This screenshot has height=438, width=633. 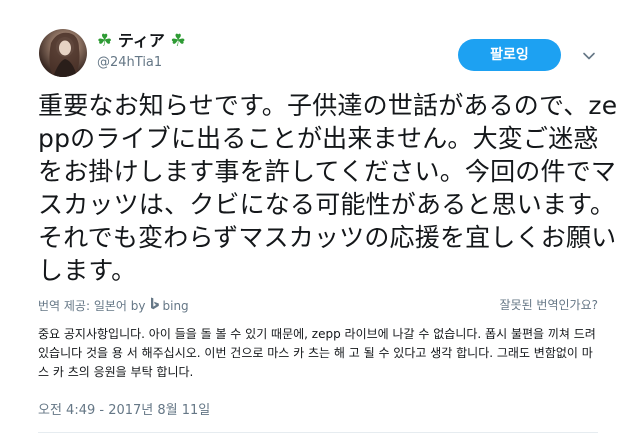 What do you see at coordinates (92, 305) in the screenshot?
I see `translation-provided-label: 번역 제공: 일본어 by` at bounding box center [92, 305].